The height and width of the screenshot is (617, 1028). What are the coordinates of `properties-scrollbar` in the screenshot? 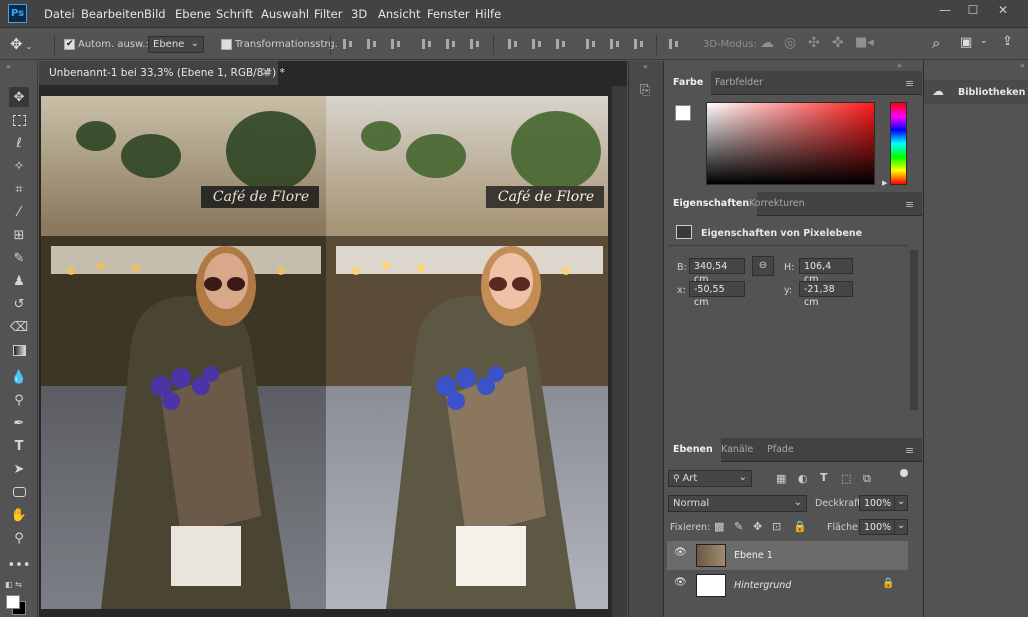 It's located at (914, 330).